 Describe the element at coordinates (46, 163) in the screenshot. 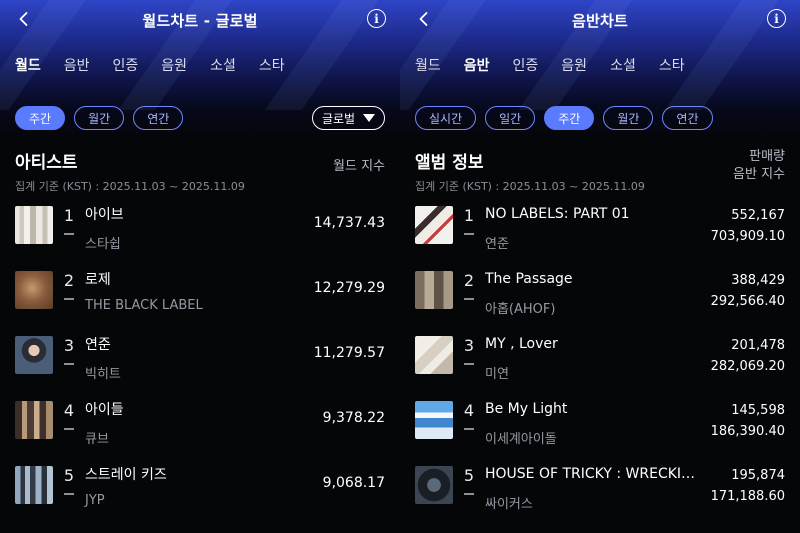

I see `section-title: 아티스트` at that location.